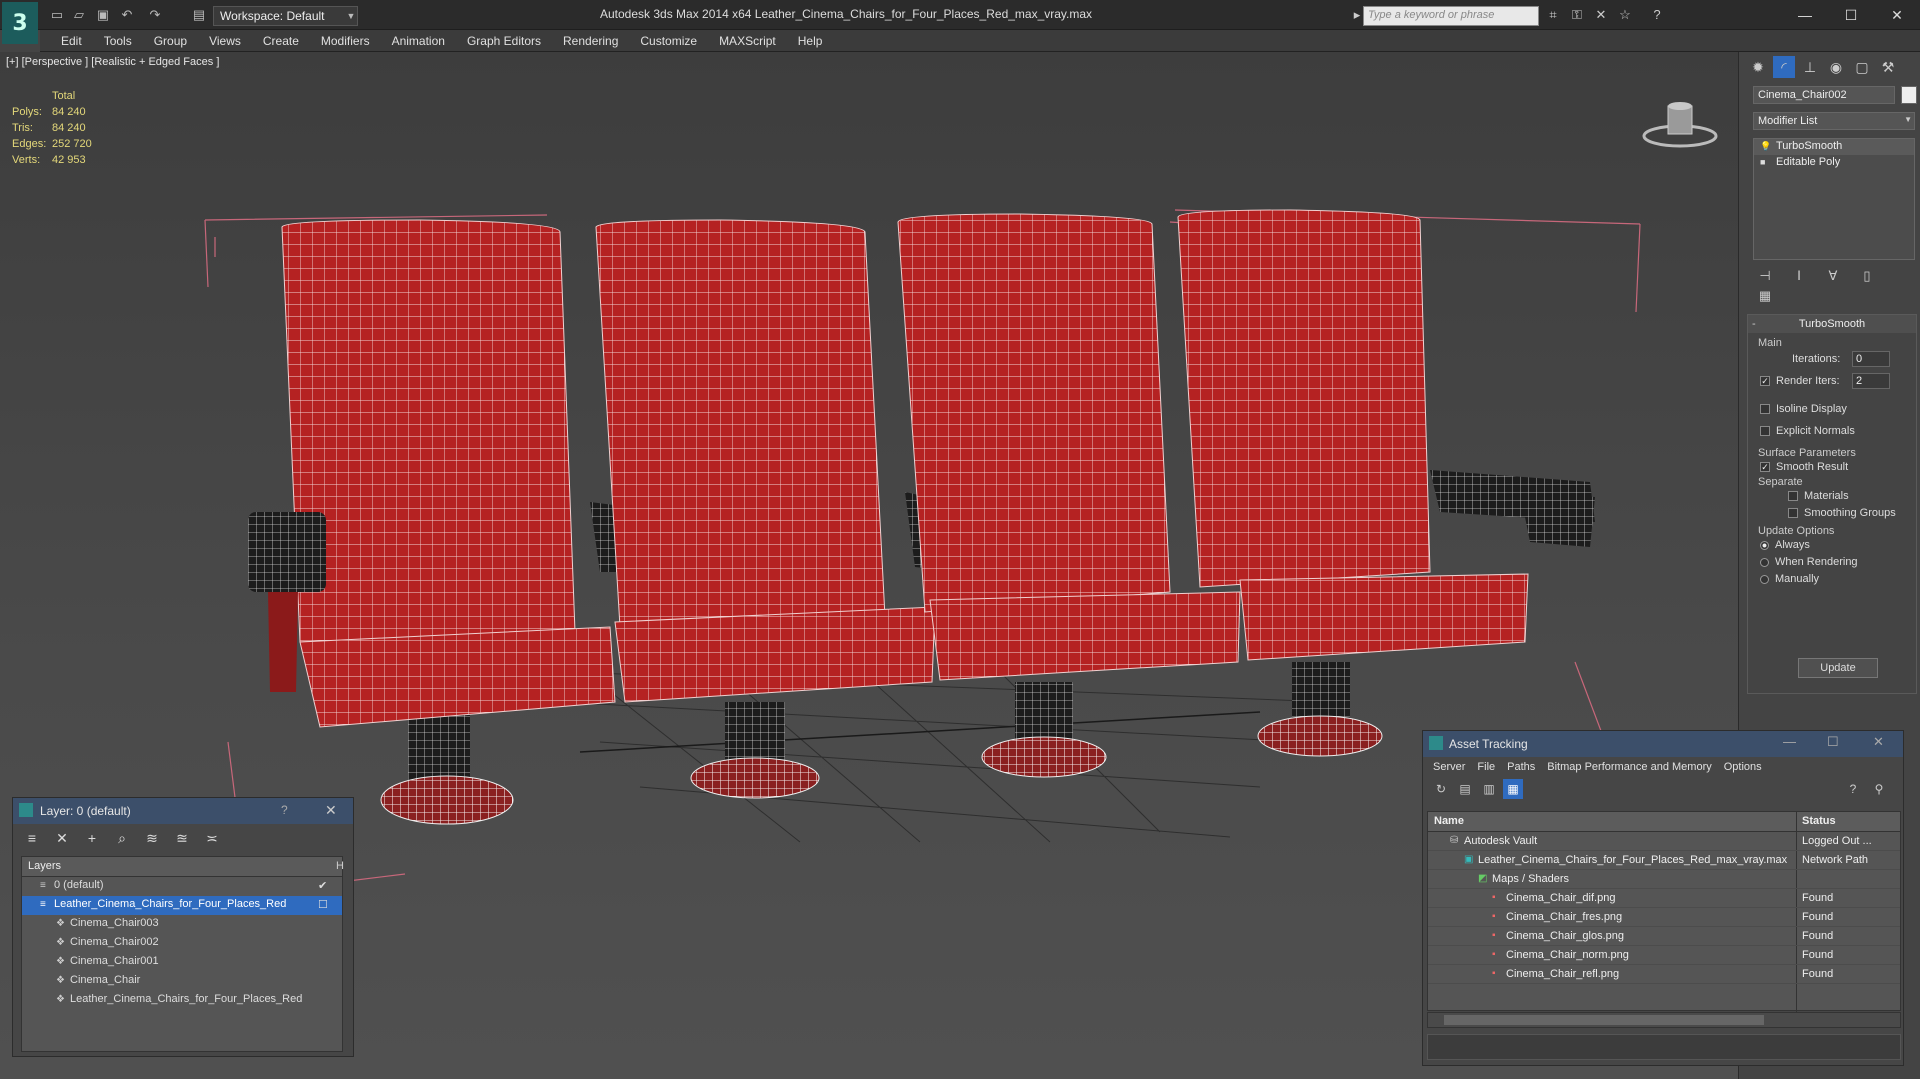 The height and width of the screenshot is (1079, 1920). What do you see at coordinates (182, 838) in the screenshot?
I see `hide-all-icon: ≊` at bounding box center [182, 838].